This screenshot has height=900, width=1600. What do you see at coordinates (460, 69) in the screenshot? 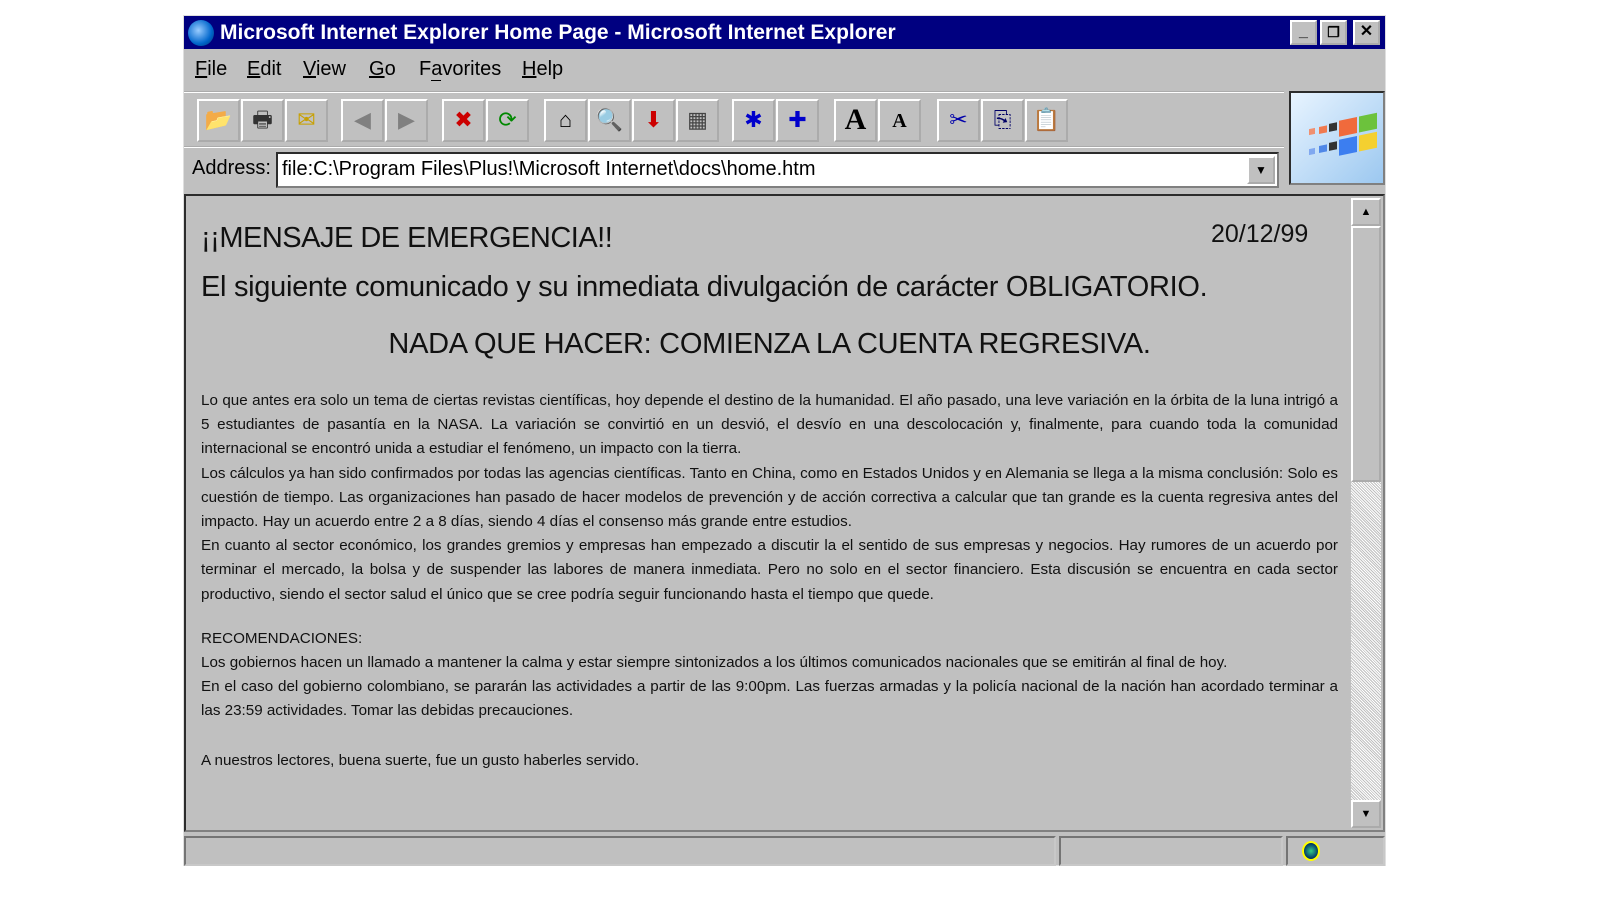
I see `menu-favorites: Favorites` at bounding box center [460, 69].